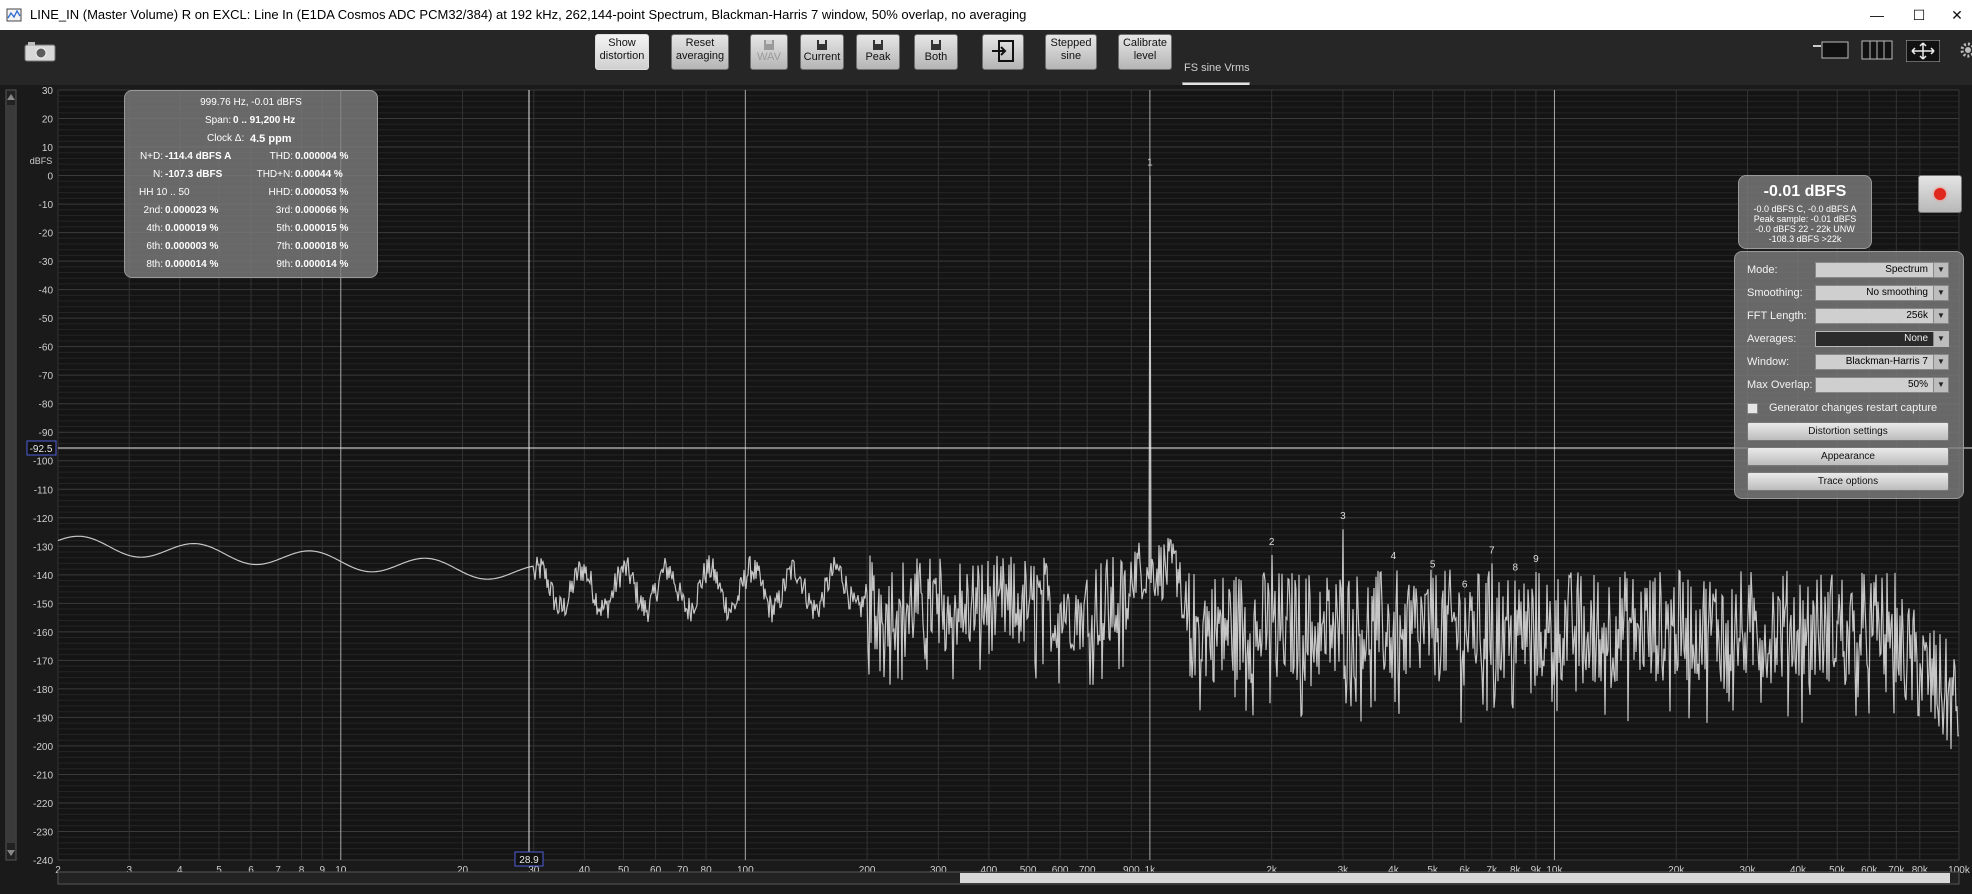 This screenshot has width=1972, height=894. Describe the element at coordinates (822, 52) in the screenshot. I see `save-current-button: Current` at that location.